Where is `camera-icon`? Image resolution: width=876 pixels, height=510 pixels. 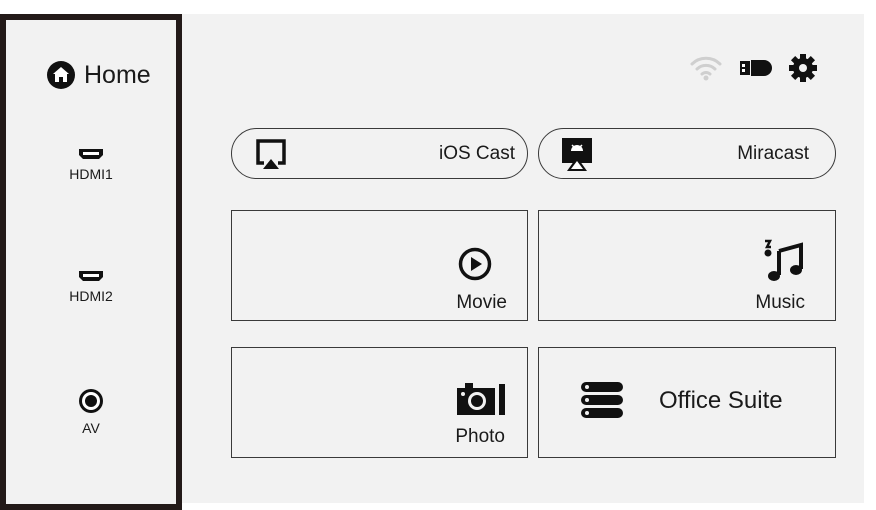 camera-icon is located at coordinates (481, 399).